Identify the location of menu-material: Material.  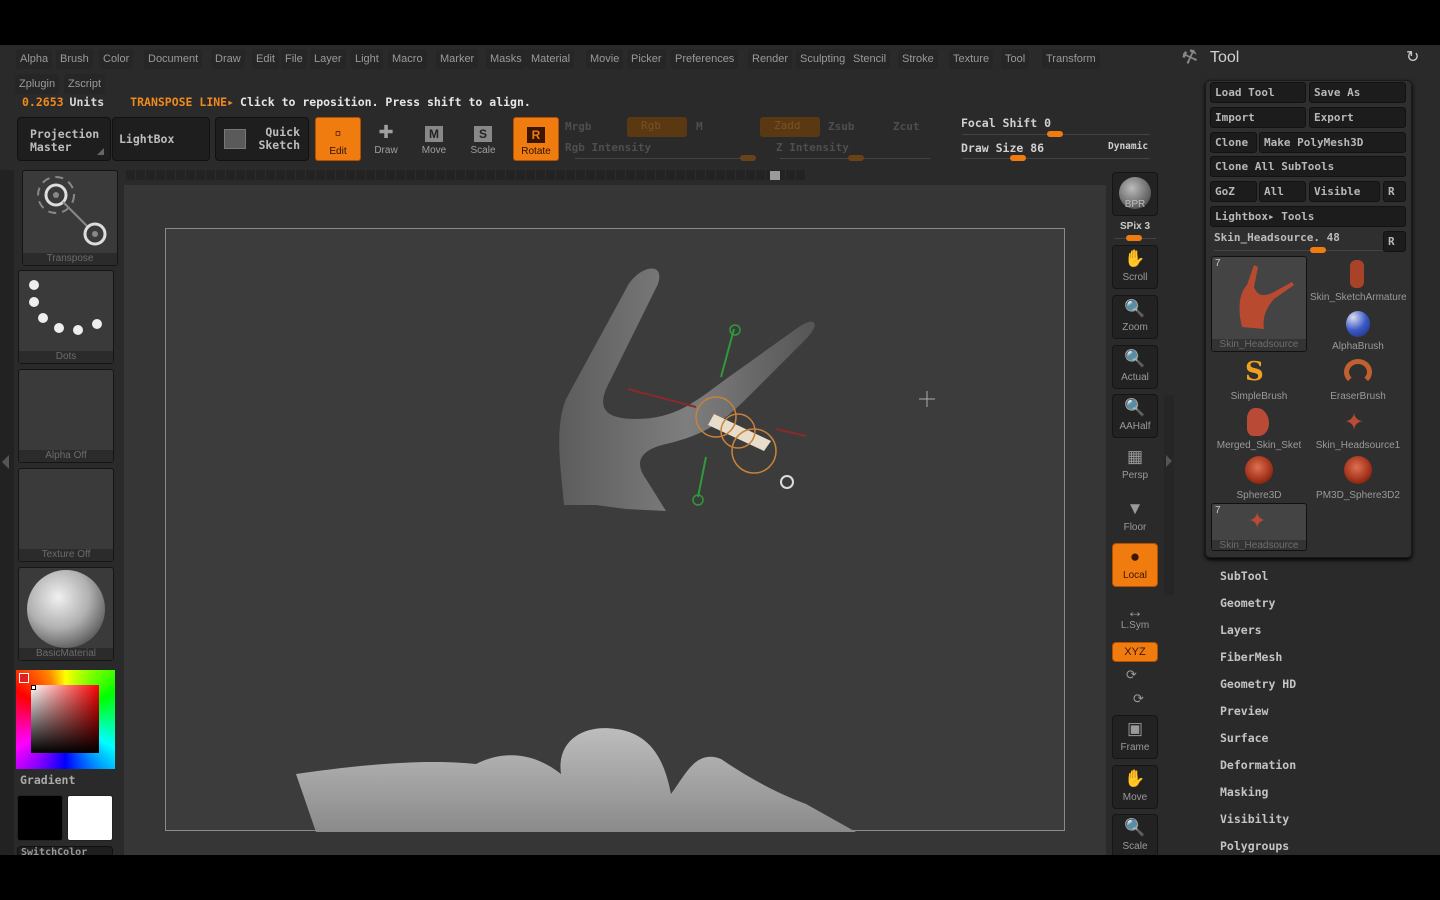
(551, 59).